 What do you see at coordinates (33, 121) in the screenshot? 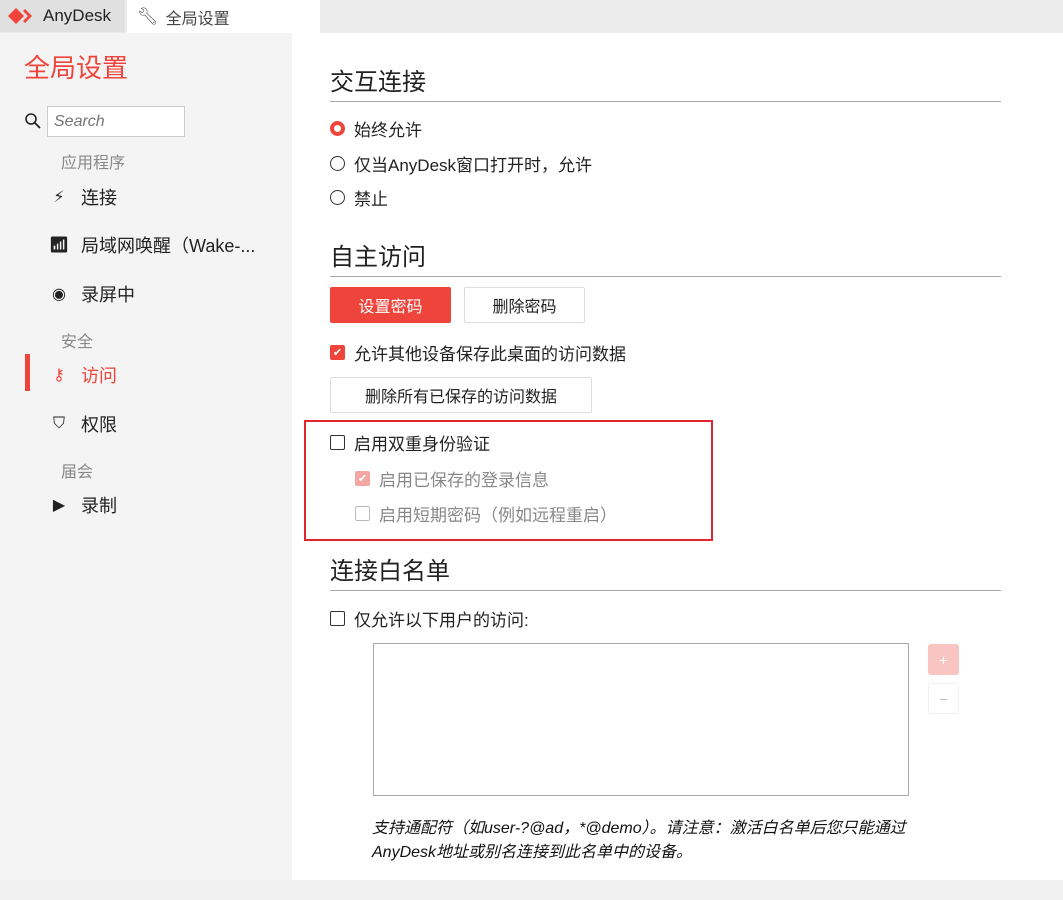
I see `search-icon` at bounding box center [33, 121].